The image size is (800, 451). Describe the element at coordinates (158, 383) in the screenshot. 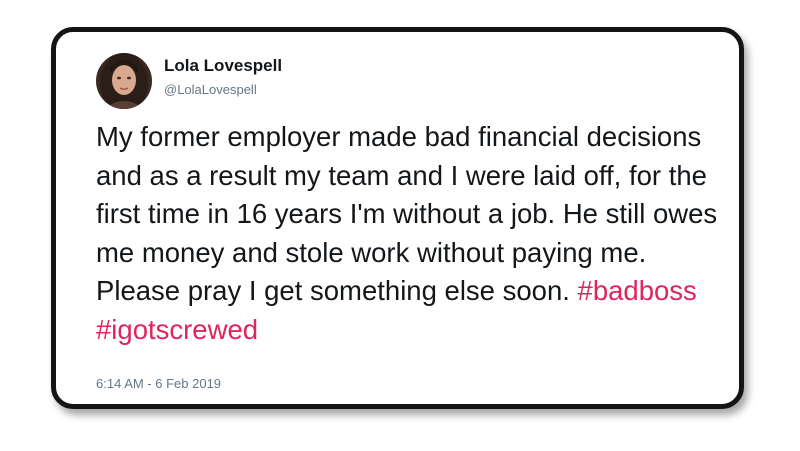

I see `tweet-timestamp: 6:14 AM - 6 Feb 2019` at that location.